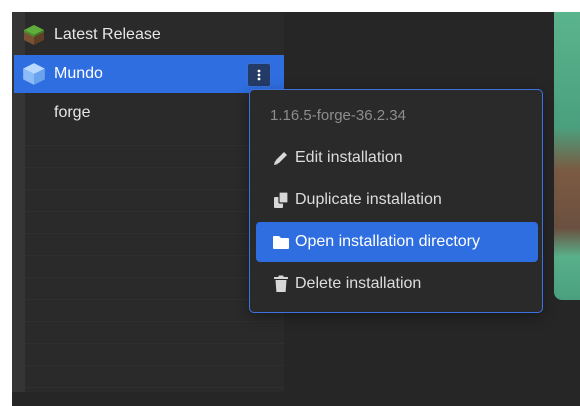 This screenshot has height=406, width=580. I want to click on copy-icon, so click(281, 200).